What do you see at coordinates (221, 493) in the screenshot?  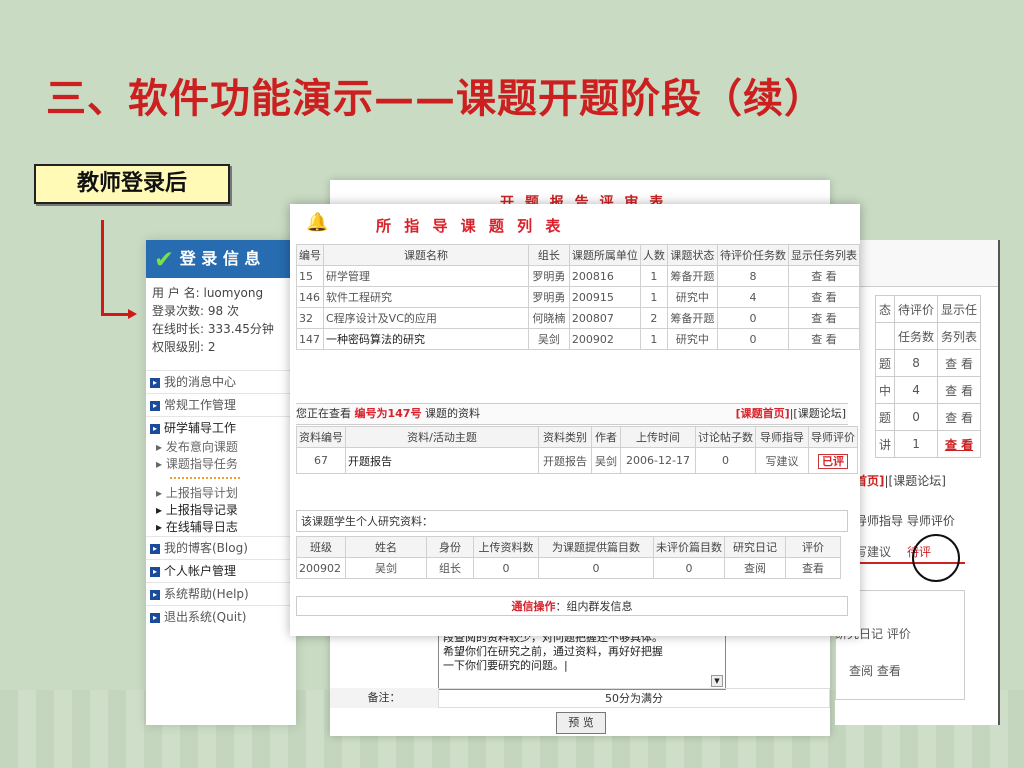 I see `submenu-report-plan: ▸ 上报指导计划` at bounding box center [221, 493].